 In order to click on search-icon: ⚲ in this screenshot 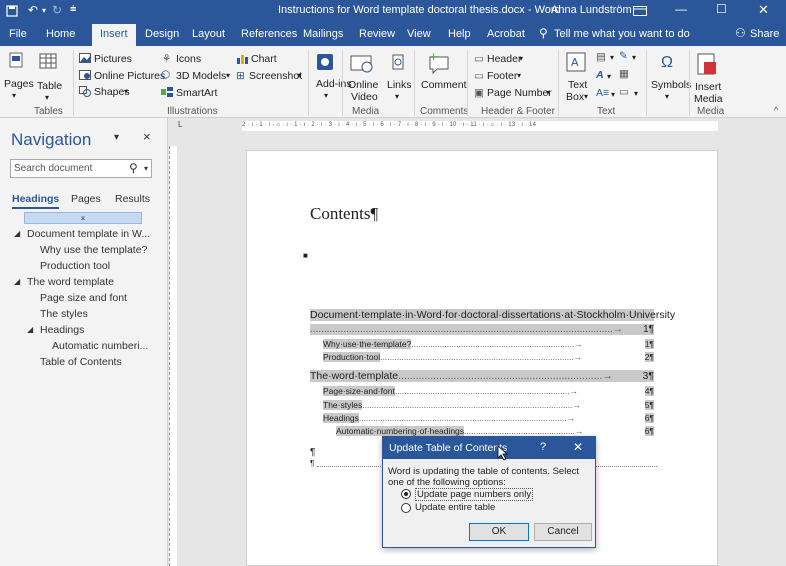, I will do `click(133, 168)`.